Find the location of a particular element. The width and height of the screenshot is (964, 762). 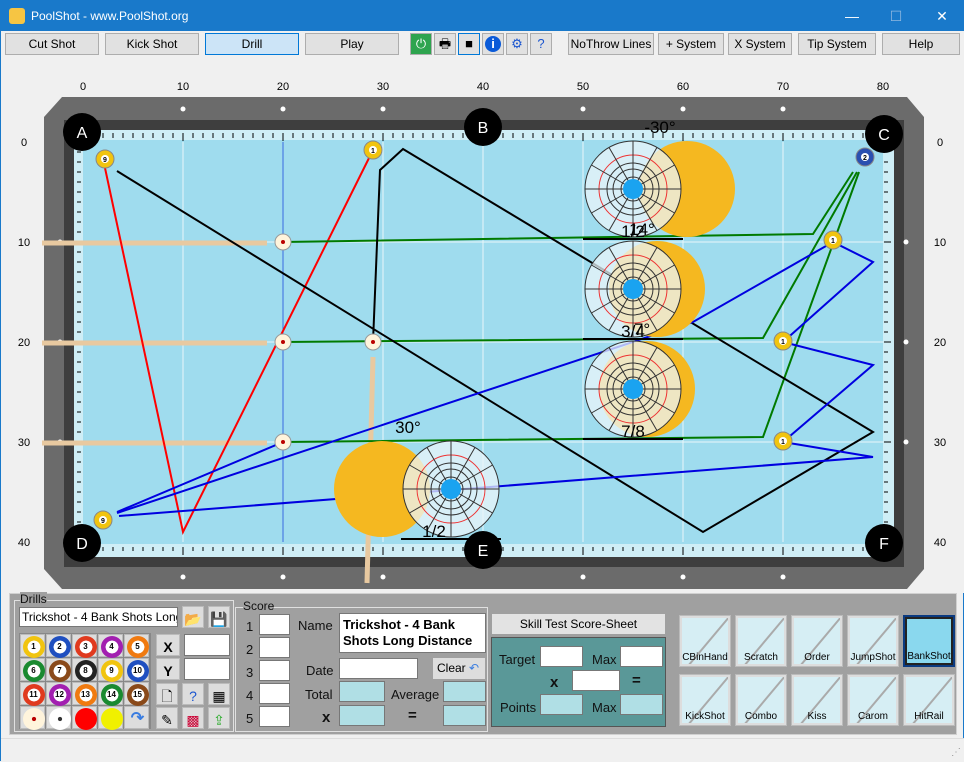

equals-label: = is located at coordinates (636, 680).